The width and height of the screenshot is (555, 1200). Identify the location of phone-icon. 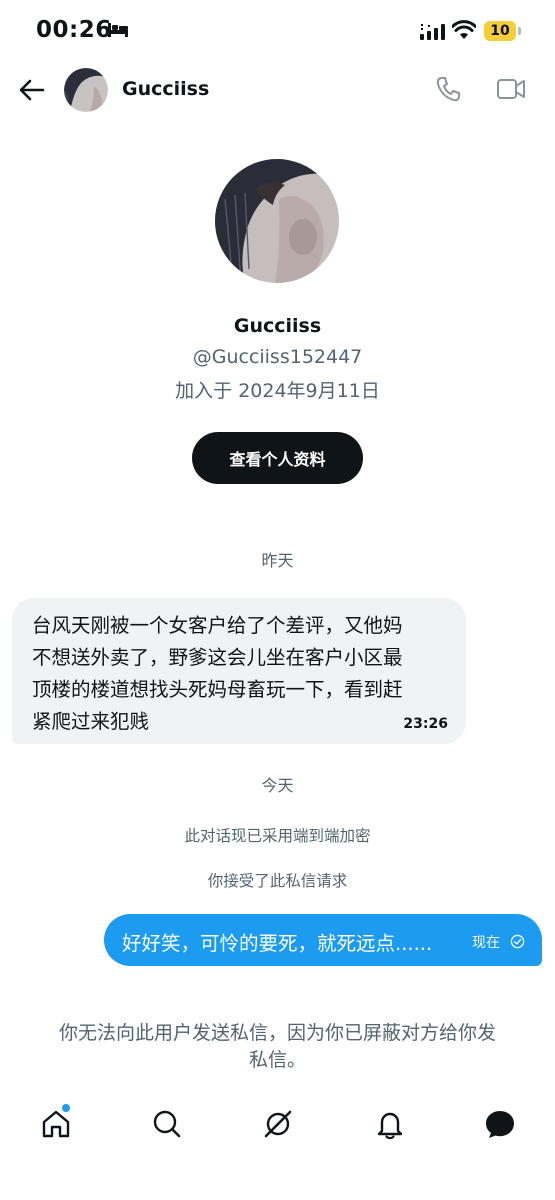
(448, 89).